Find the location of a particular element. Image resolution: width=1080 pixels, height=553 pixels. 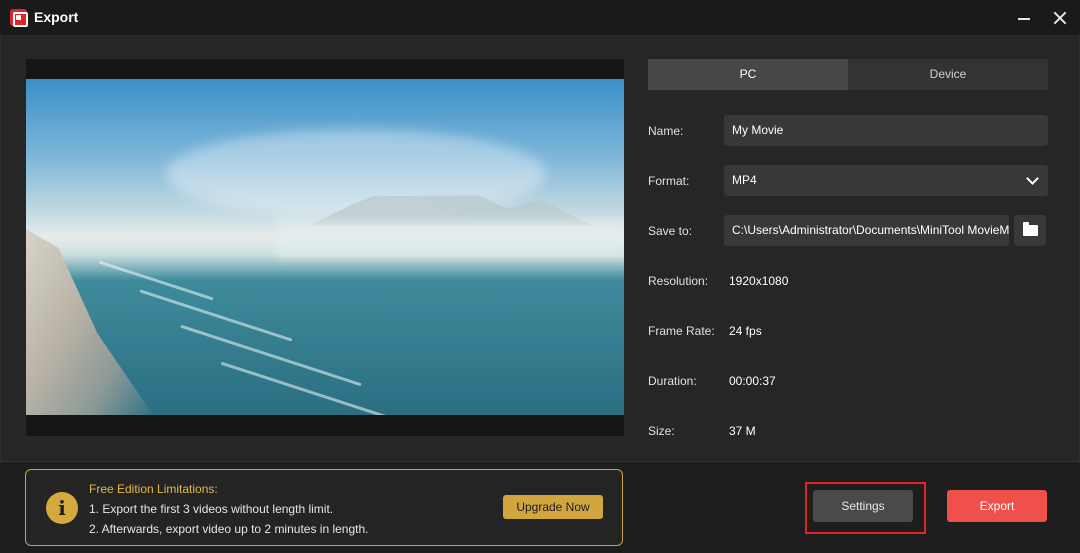

name-label: Name: is located at coordinates (666, 131).